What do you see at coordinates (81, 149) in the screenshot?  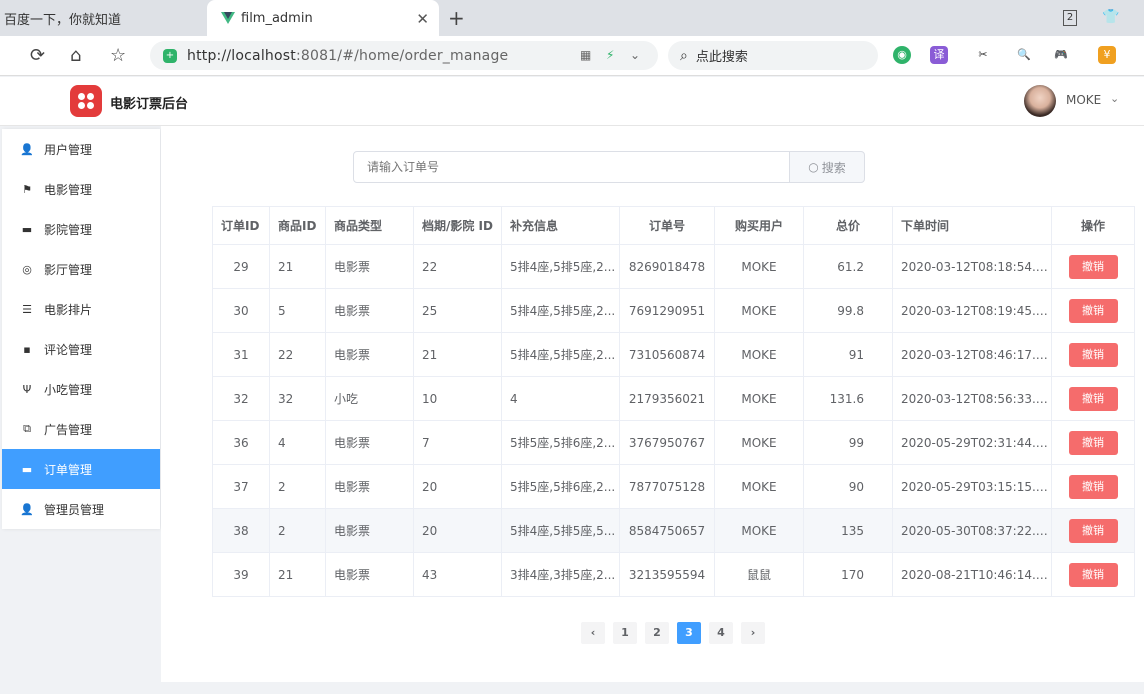 I see `sidebar-item-user: 👤 用户管理` at bounding box center [81, 149].